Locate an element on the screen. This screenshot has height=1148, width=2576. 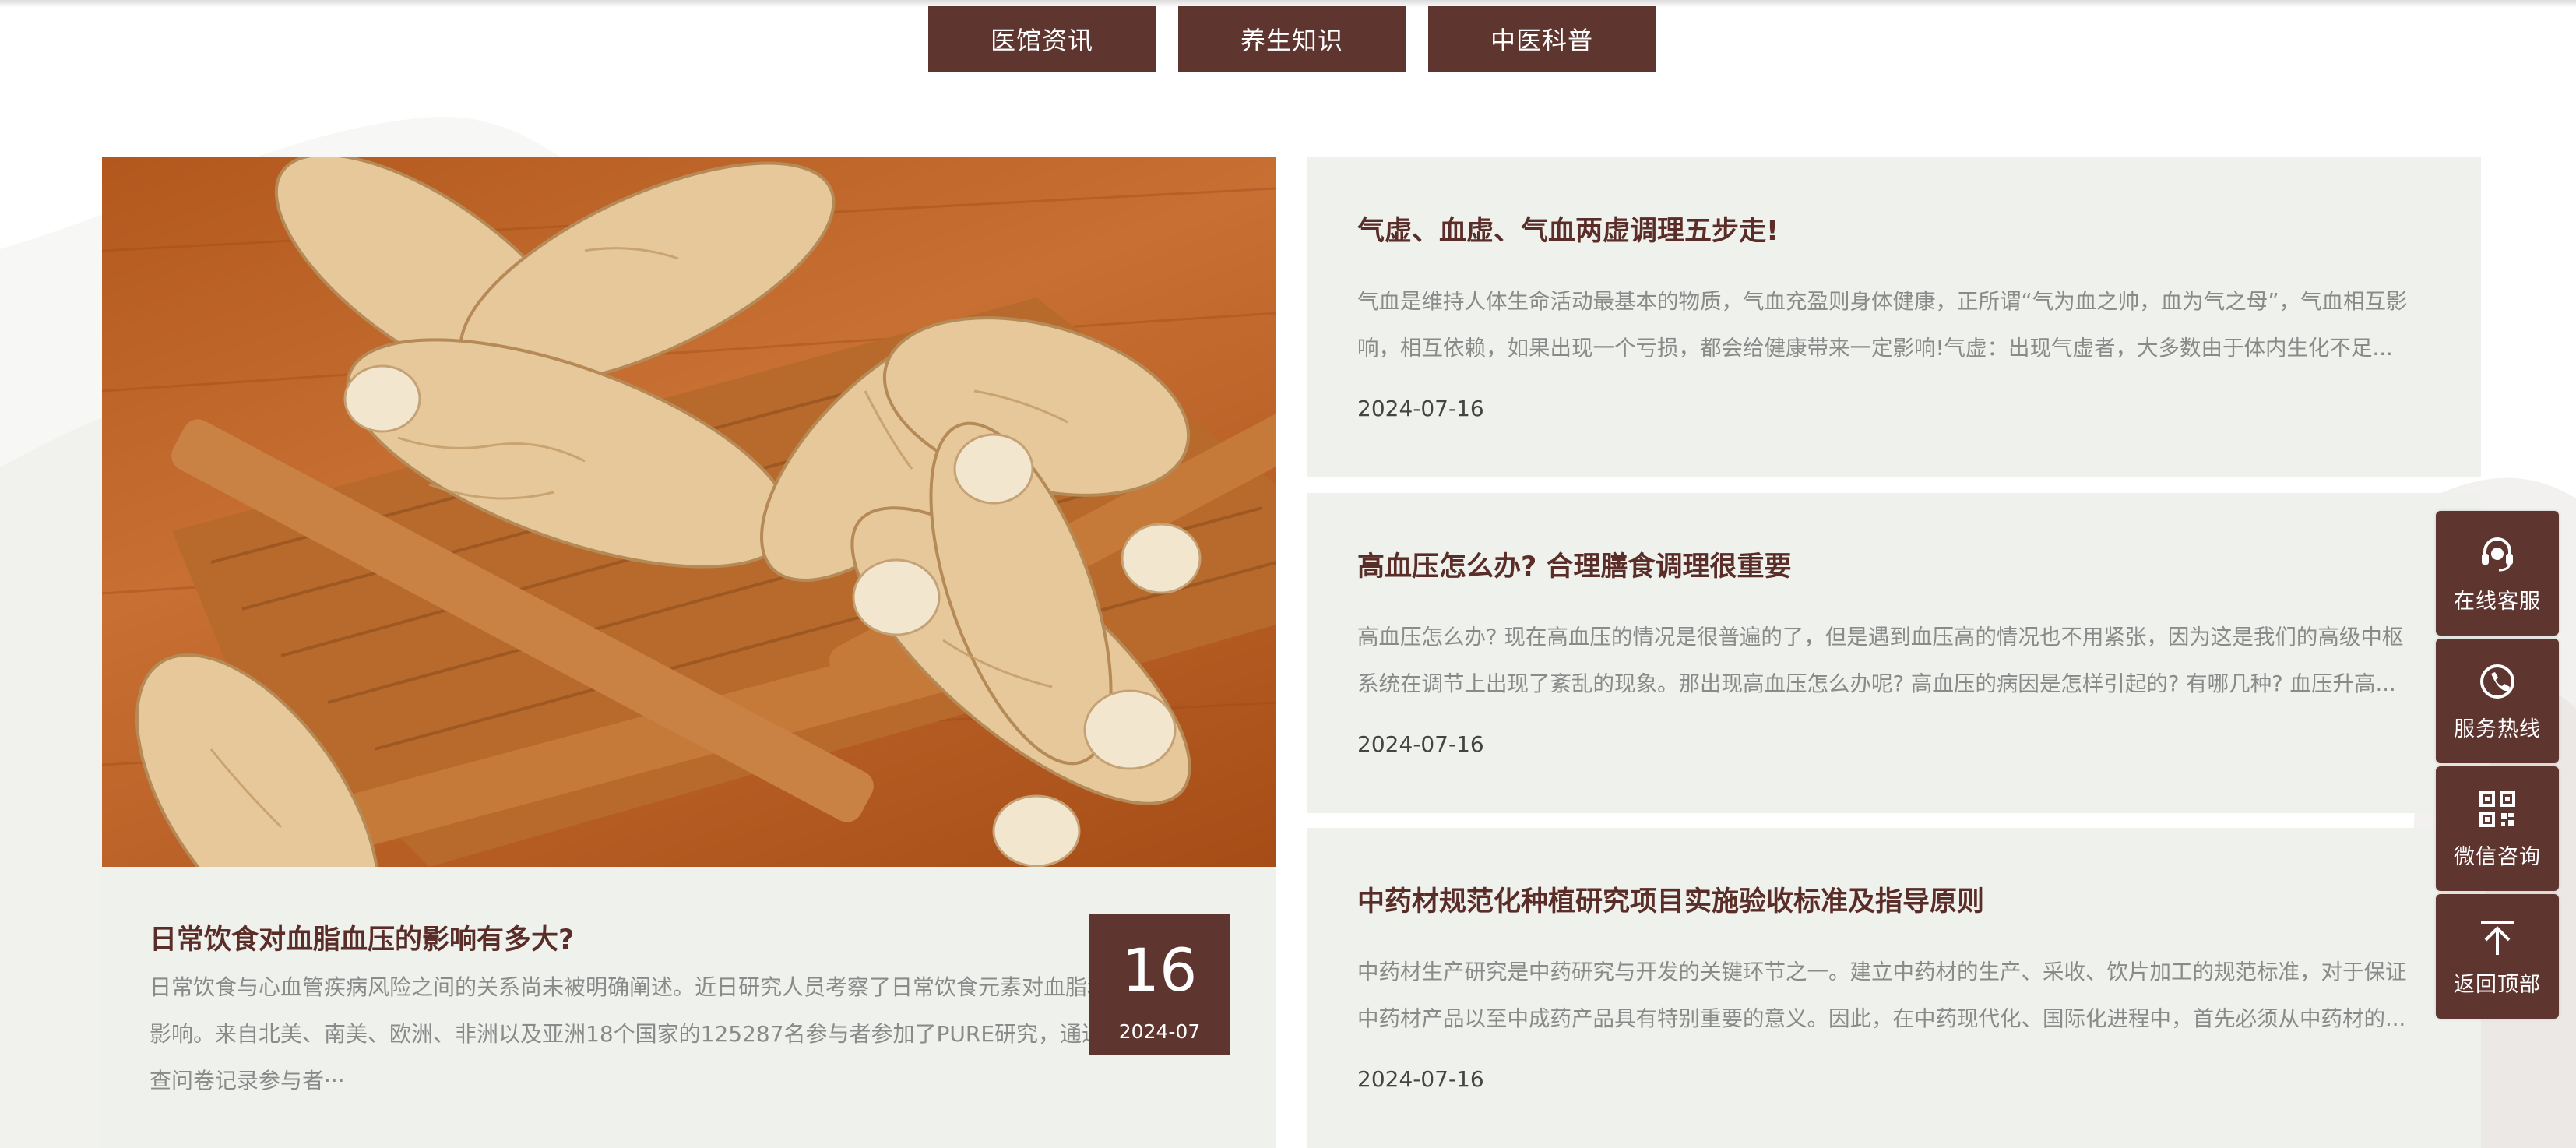
wechat-consult-label: 微信咨询 is located at coordinates (2497, 856).